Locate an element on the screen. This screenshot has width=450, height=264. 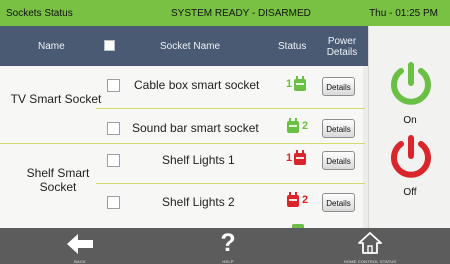
group-label-tv: TV Smart Socket is located at coordinates (56, 99).